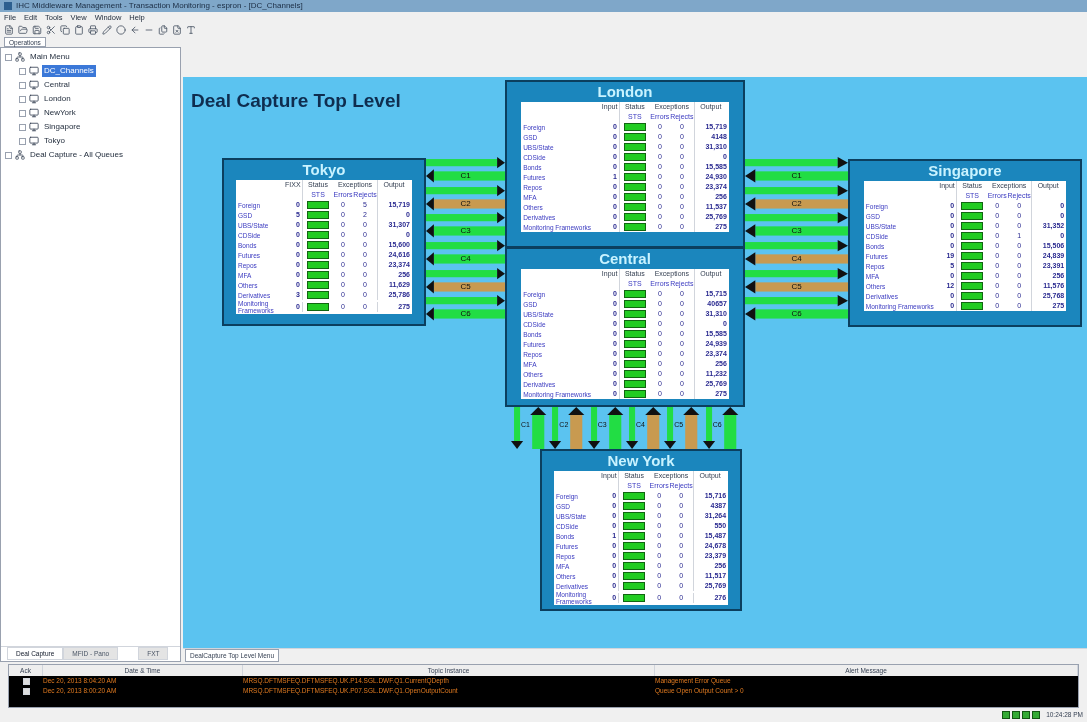 This screenshot has width=1087, height=722. I want to click on clipboard-icon, so click(79, 30).